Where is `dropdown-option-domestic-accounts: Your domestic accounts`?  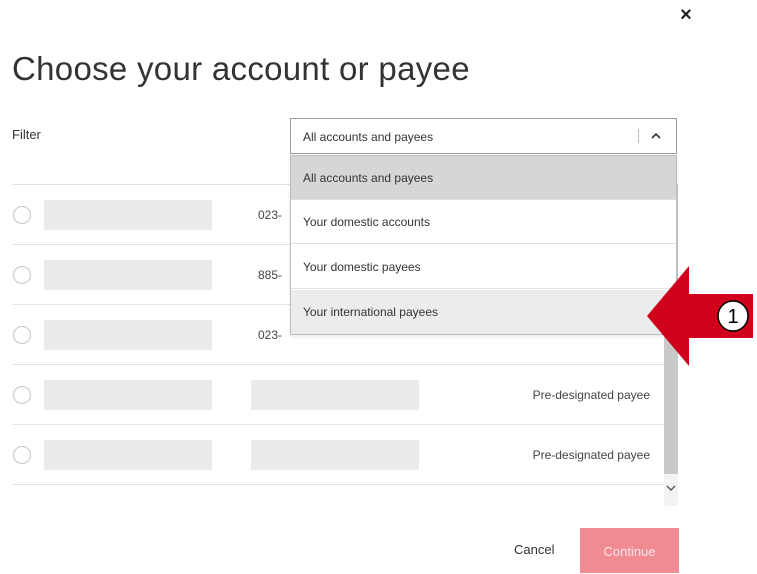
dropdown-option-domestic-accounts: Your domestic accounts is located at coordinates (483, 222).